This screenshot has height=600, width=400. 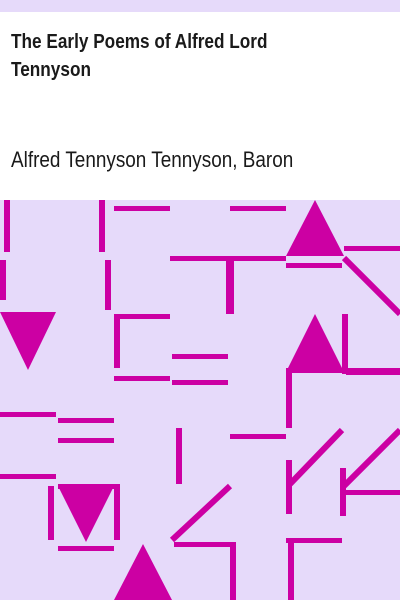 I want to click on book-title: The Early Poems of Alfred Lord Tennyson, so click(x=139, y=56).